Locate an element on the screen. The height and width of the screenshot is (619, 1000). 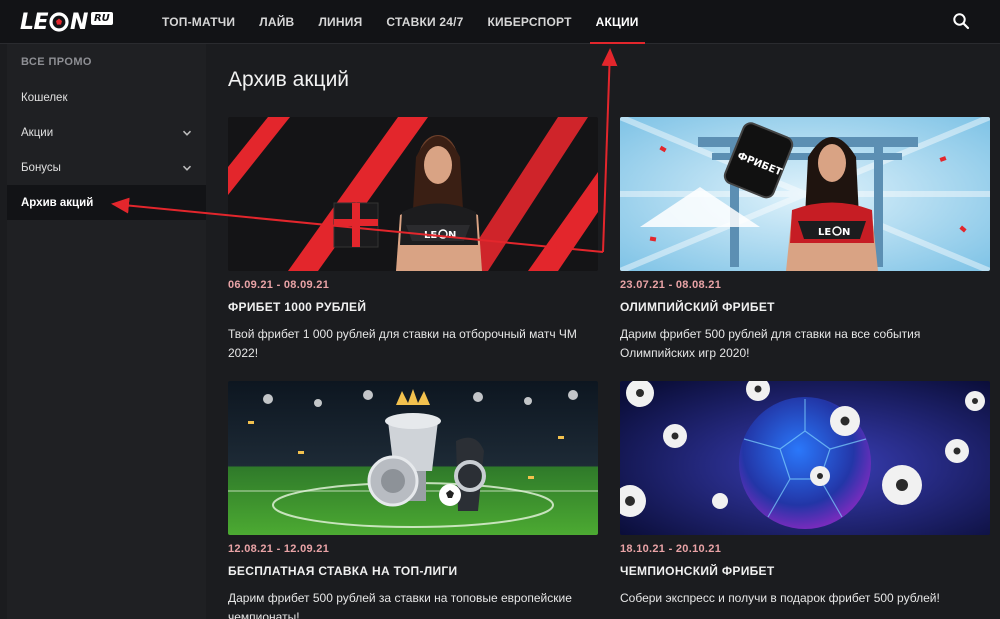
sidebar-item-label: Акции is located at coordinates (37, 132).